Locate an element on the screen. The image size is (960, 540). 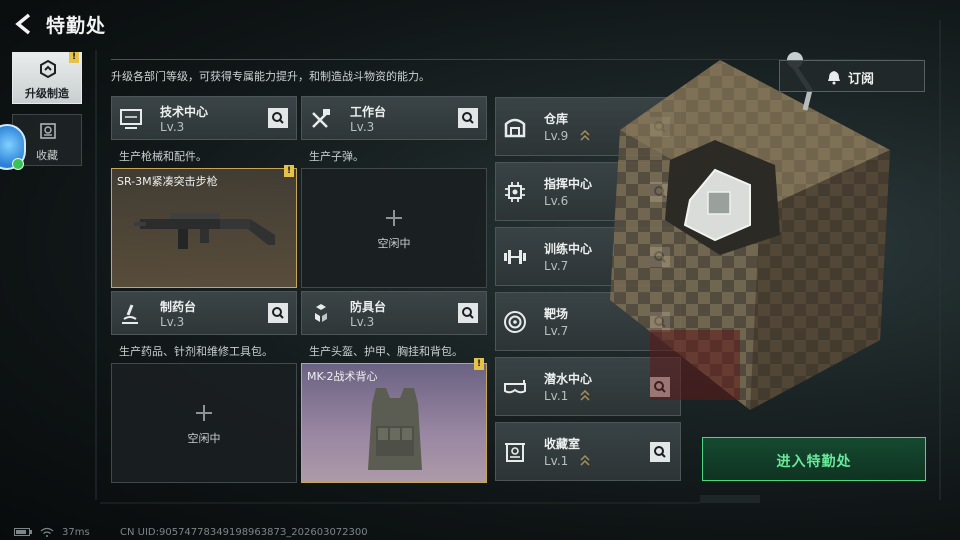
tools-icon is located at coordinates (321, 118).